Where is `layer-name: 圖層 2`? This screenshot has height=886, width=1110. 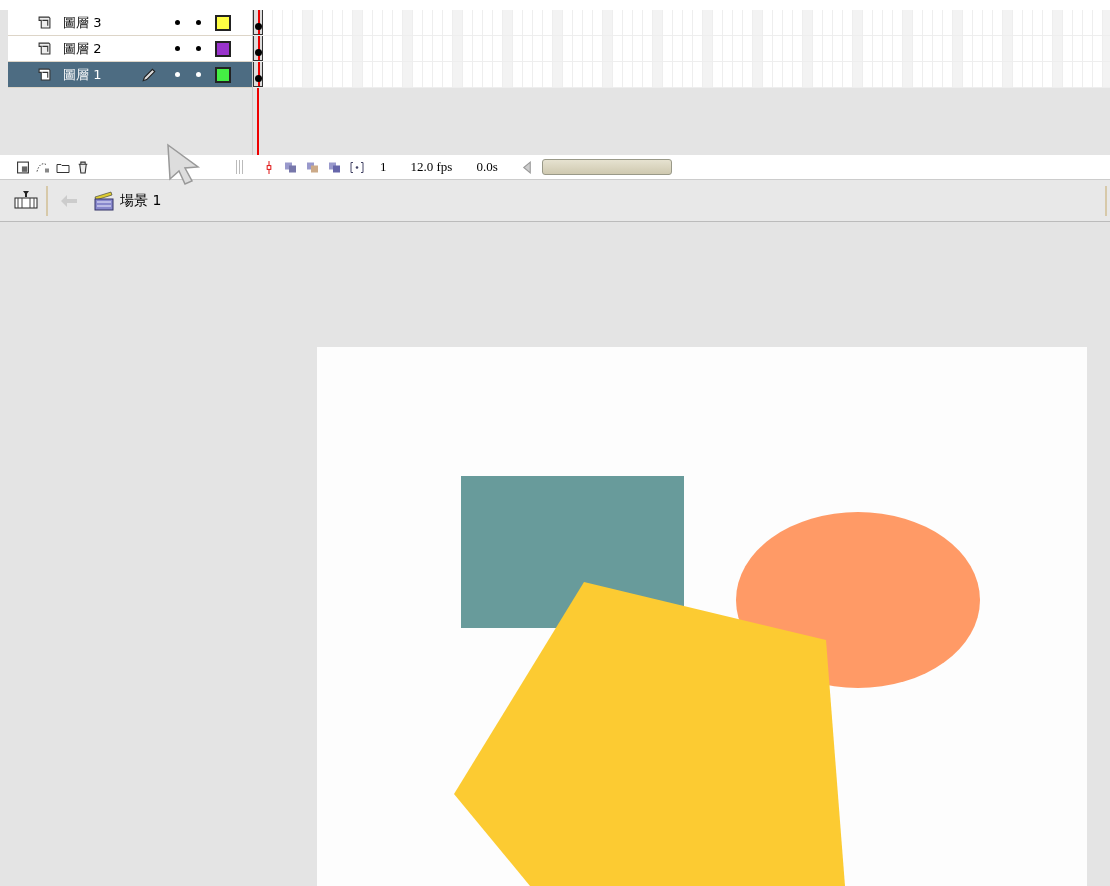 layer-name: 圖層 2 is located at coordinates (83, 48).